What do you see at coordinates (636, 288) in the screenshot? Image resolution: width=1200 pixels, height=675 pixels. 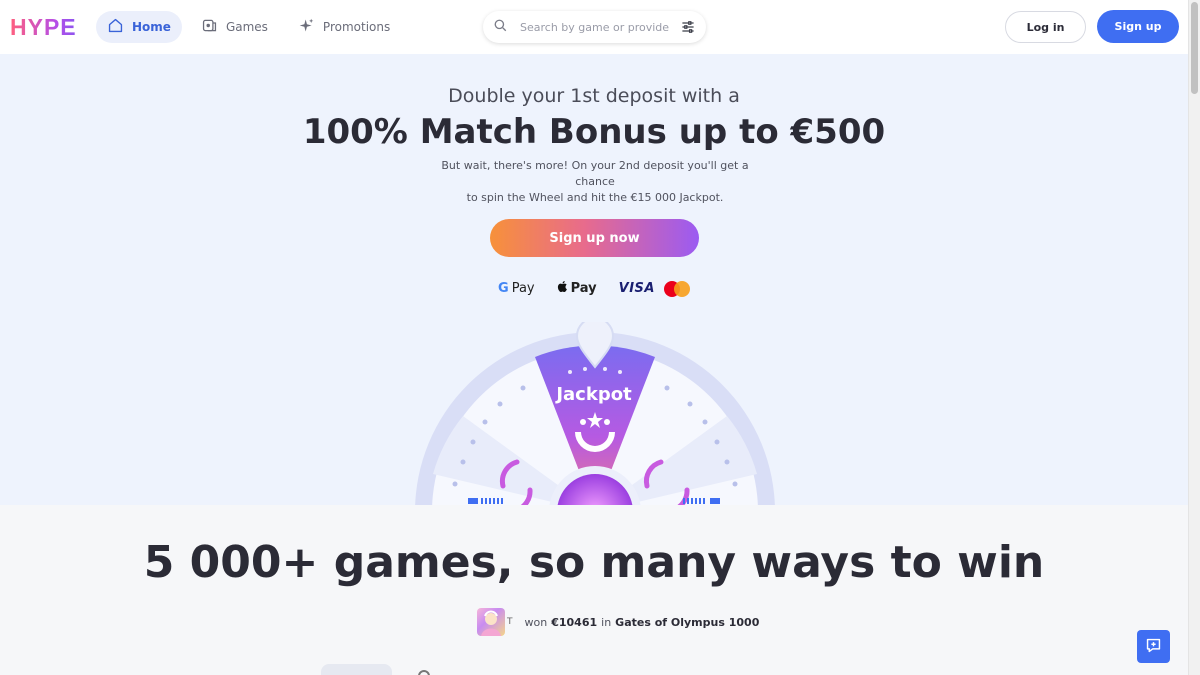 I see `visa-logo: VISA` at bounding box center [636, 288].